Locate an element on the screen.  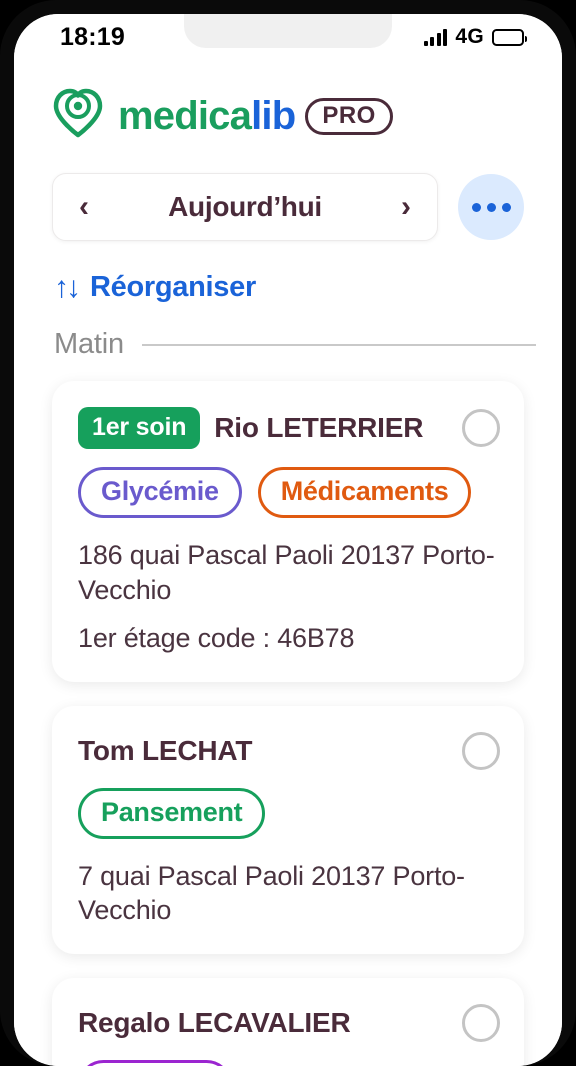
network-type-label: 4G is located at coordinates (469, 36).